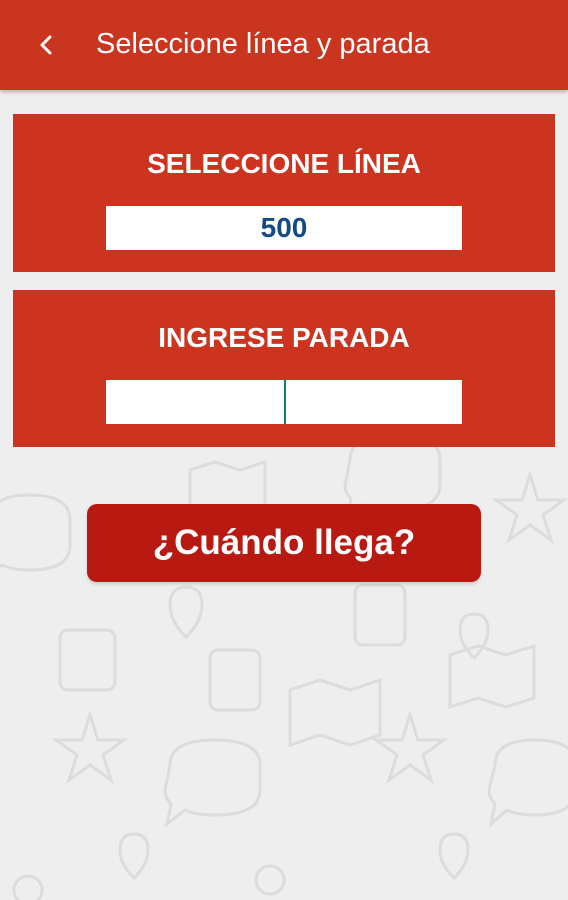  What do you see at coordinates (284, 228) in the screenshot?
I see `line-select-field: 500` at bounding box center [284, 228].